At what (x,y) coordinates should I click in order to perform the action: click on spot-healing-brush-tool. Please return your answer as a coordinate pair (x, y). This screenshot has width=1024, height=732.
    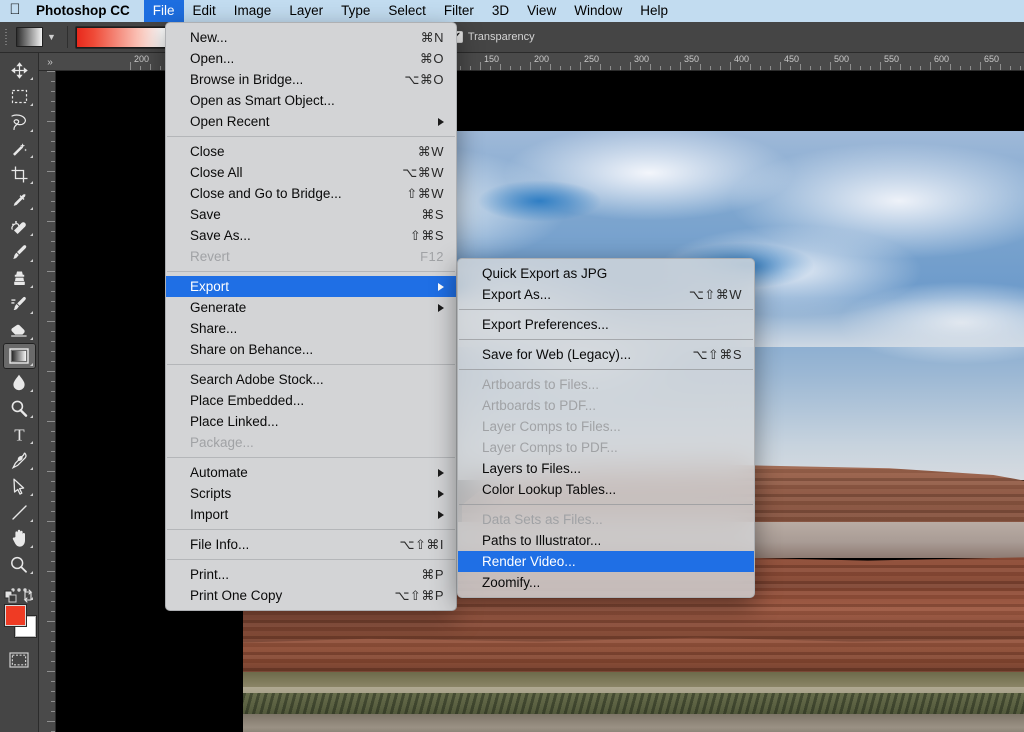
    Looking at the image, I should click on (19, 226).